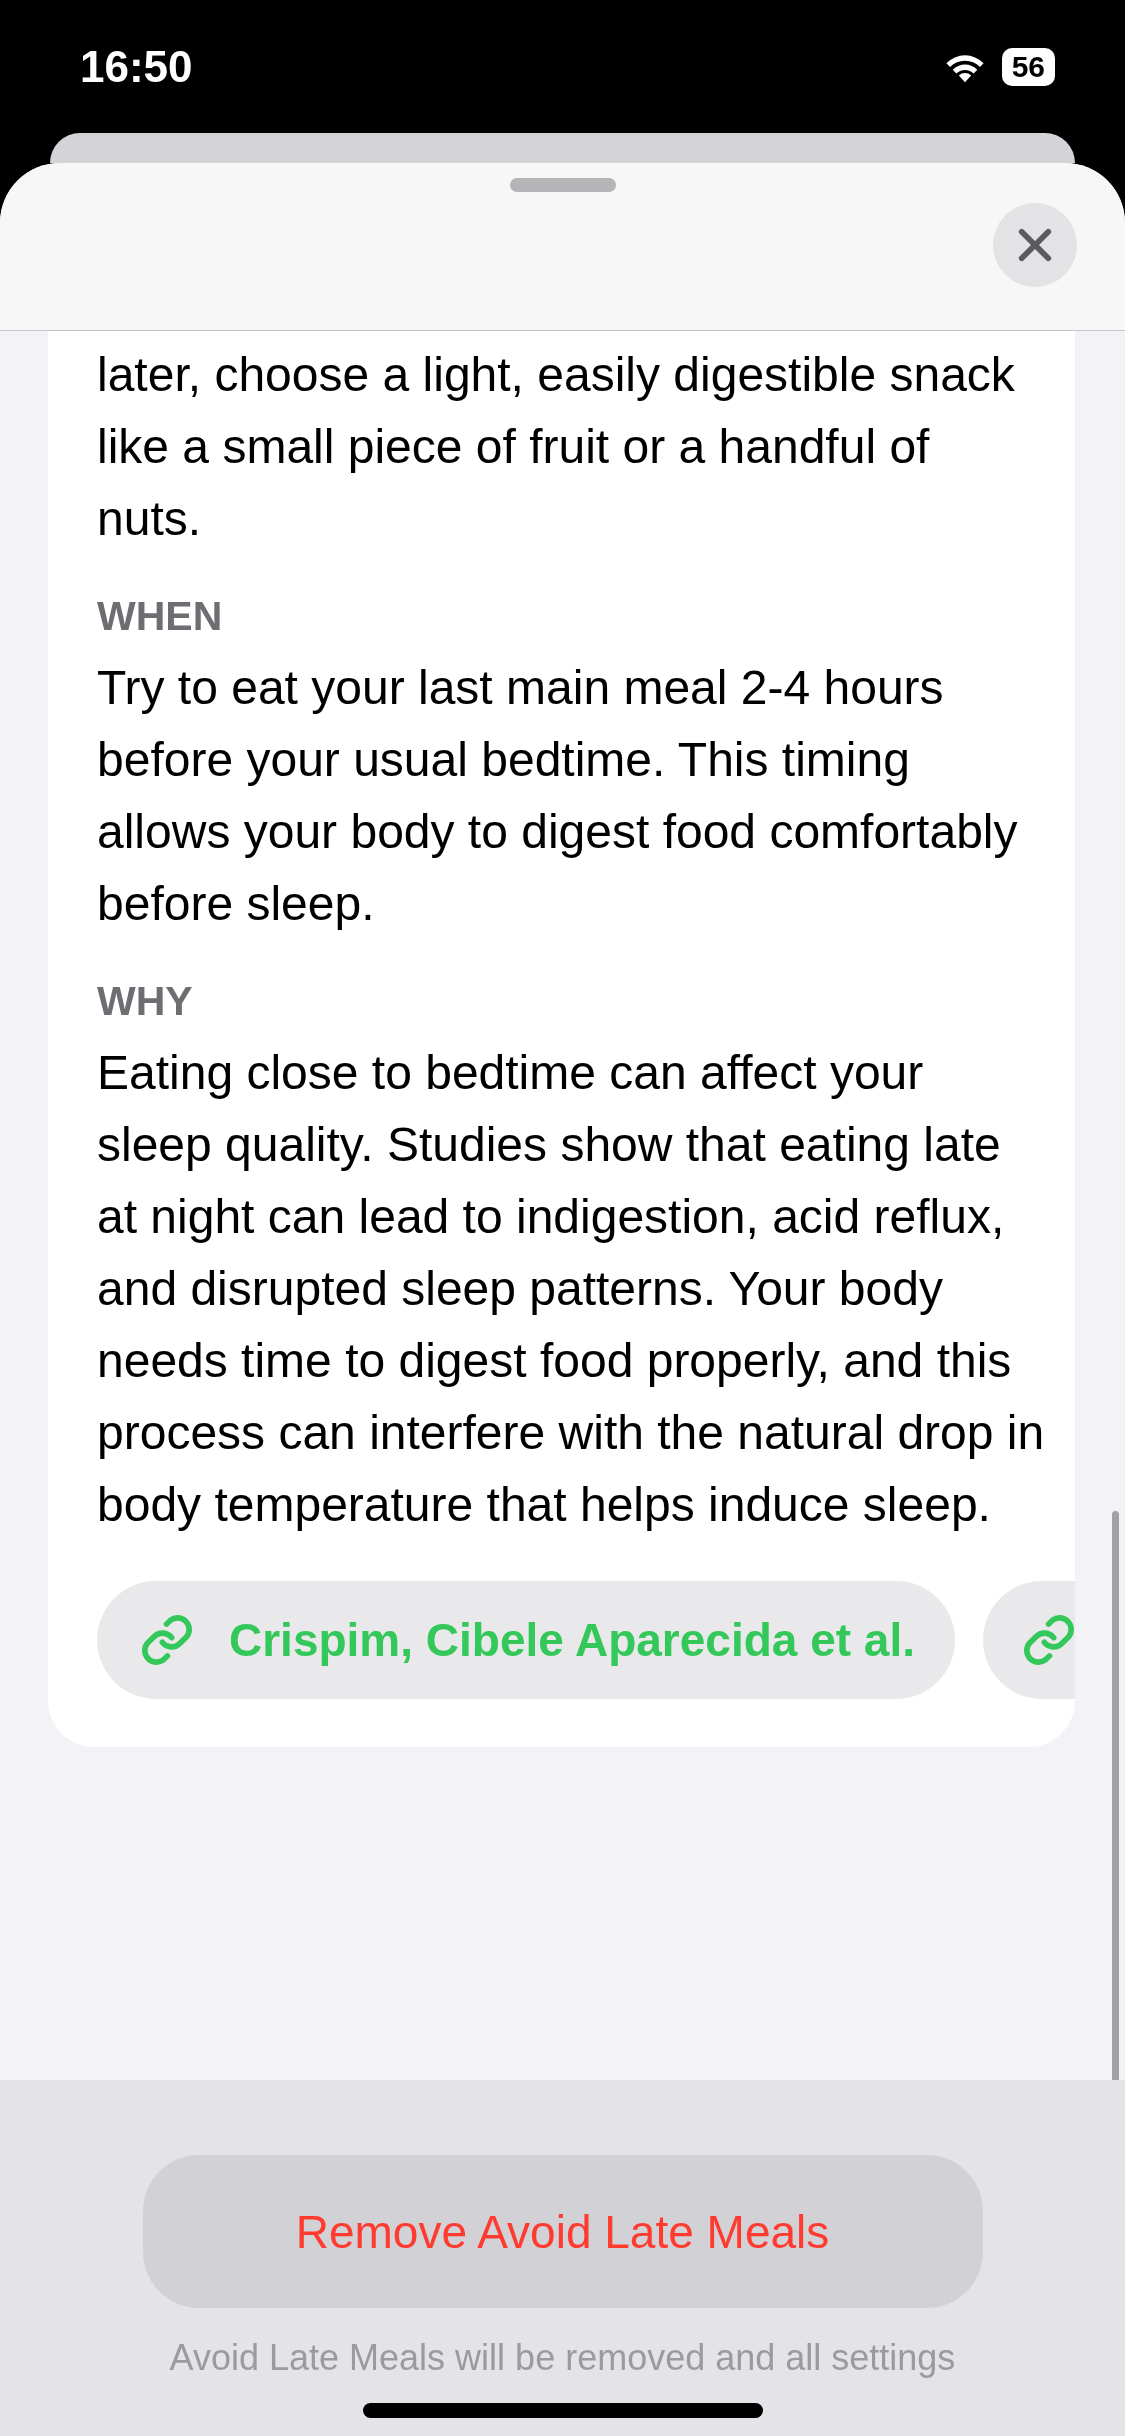 This screenshot has width=1125, height=2436. What do you see at coordinates (136, 66) in the screenshot?
I see `status-time: 16:50` at bounding box center [136, 66].